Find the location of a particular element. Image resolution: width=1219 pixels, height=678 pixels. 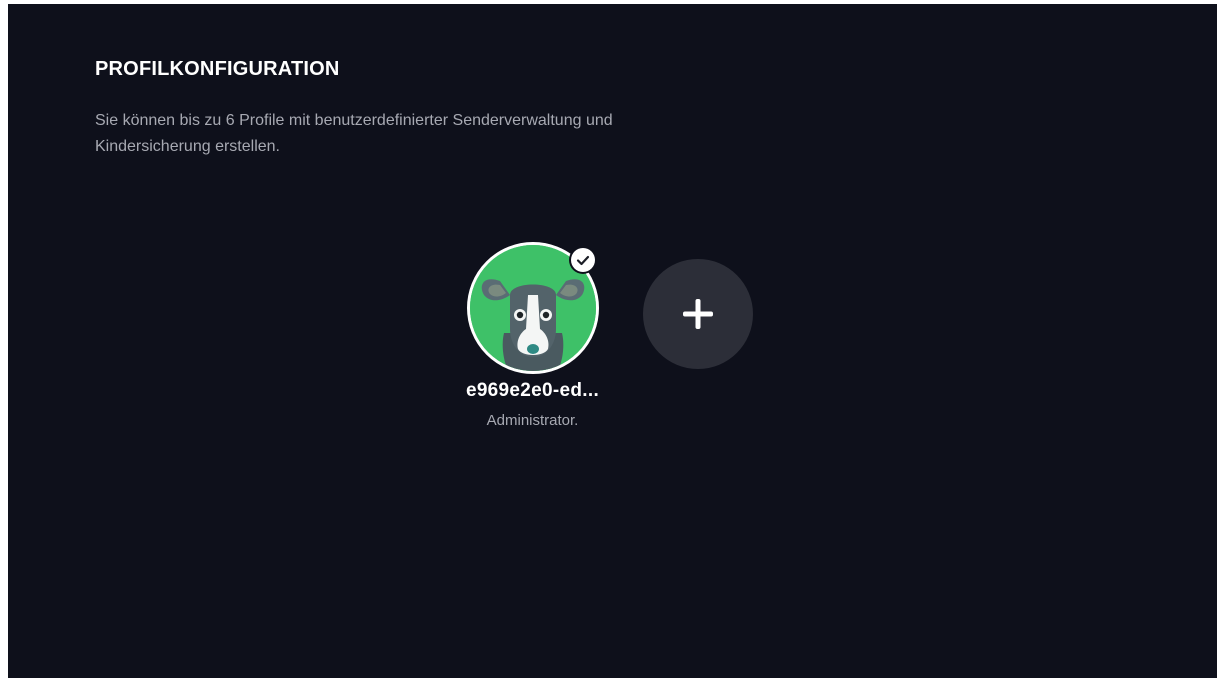

profile-role: Administrator. is located at coordinates (532, 420).